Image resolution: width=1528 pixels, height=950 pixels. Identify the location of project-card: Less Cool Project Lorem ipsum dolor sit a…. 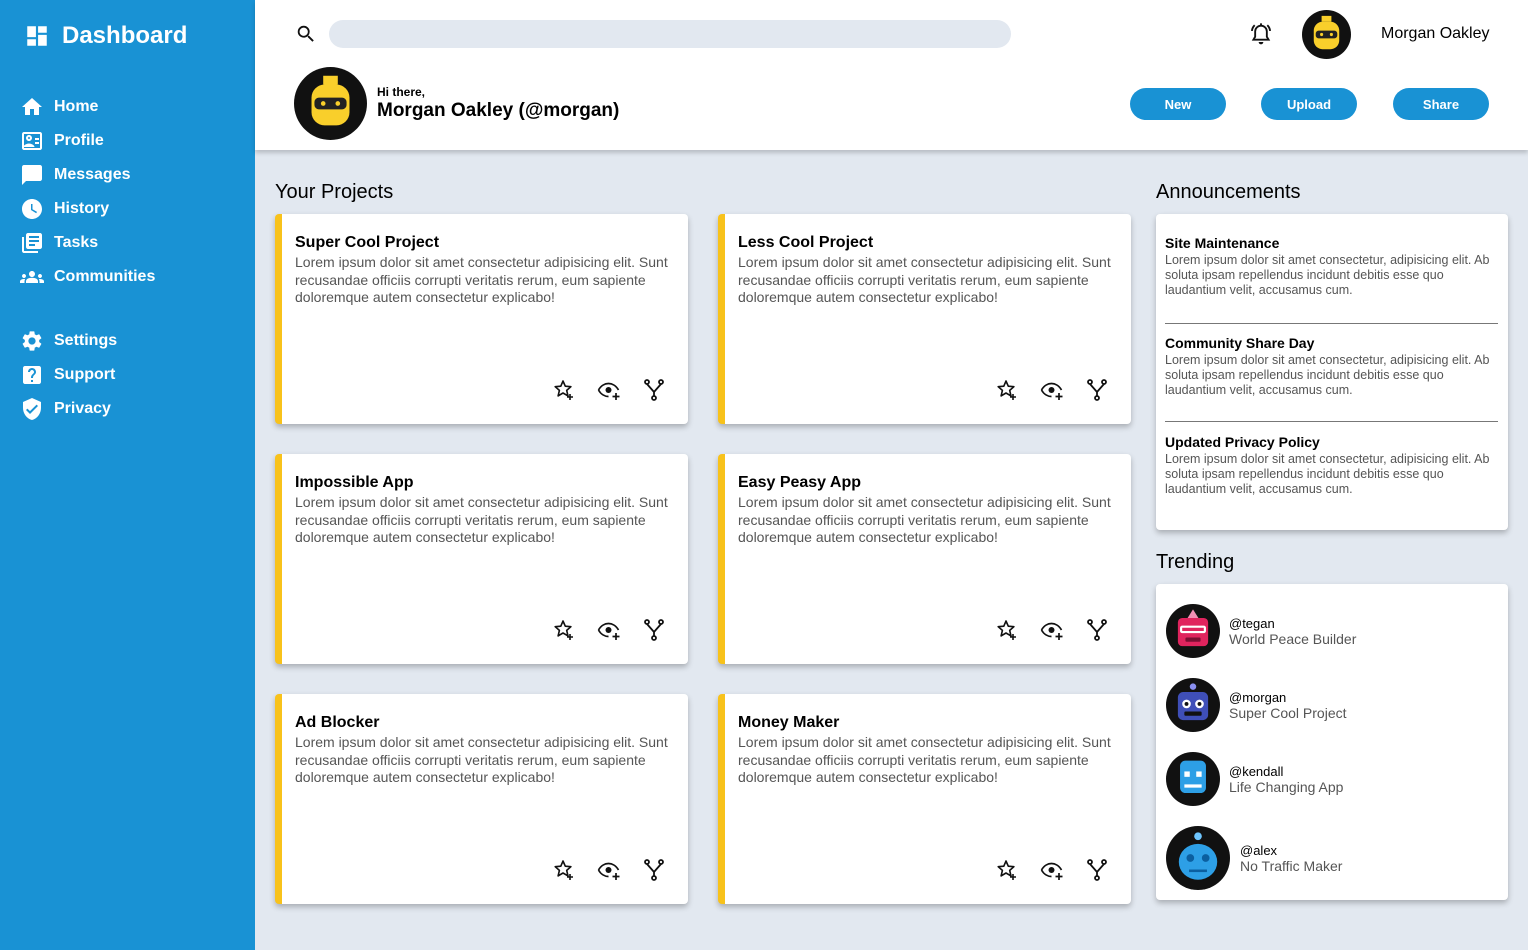
(924, 319).